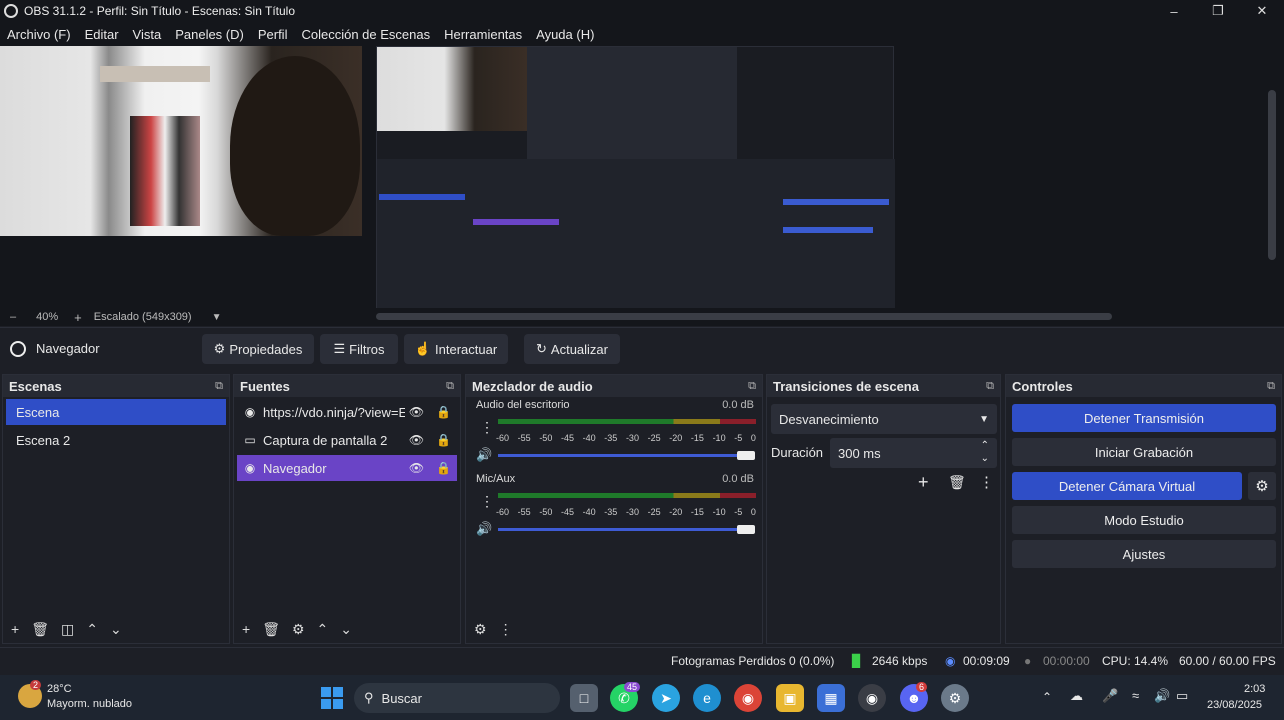 This screenshot has height=720, width=1284. What do you see at coordinates (1047, 697) in the screenshot?
I see `chevron-up-icon: ⌃` at bounding box center [1047, 697].